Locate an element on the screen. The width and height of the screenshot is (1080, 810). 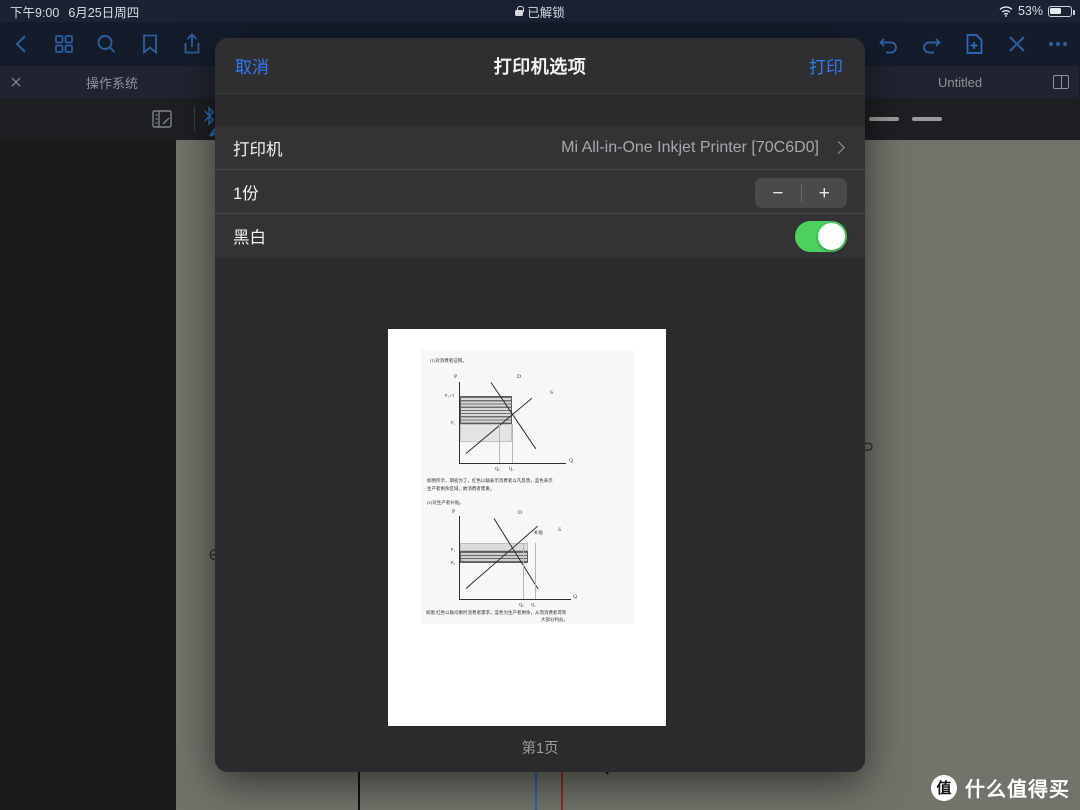
cancel-button: 取消 is located at coordinates (252, 65).